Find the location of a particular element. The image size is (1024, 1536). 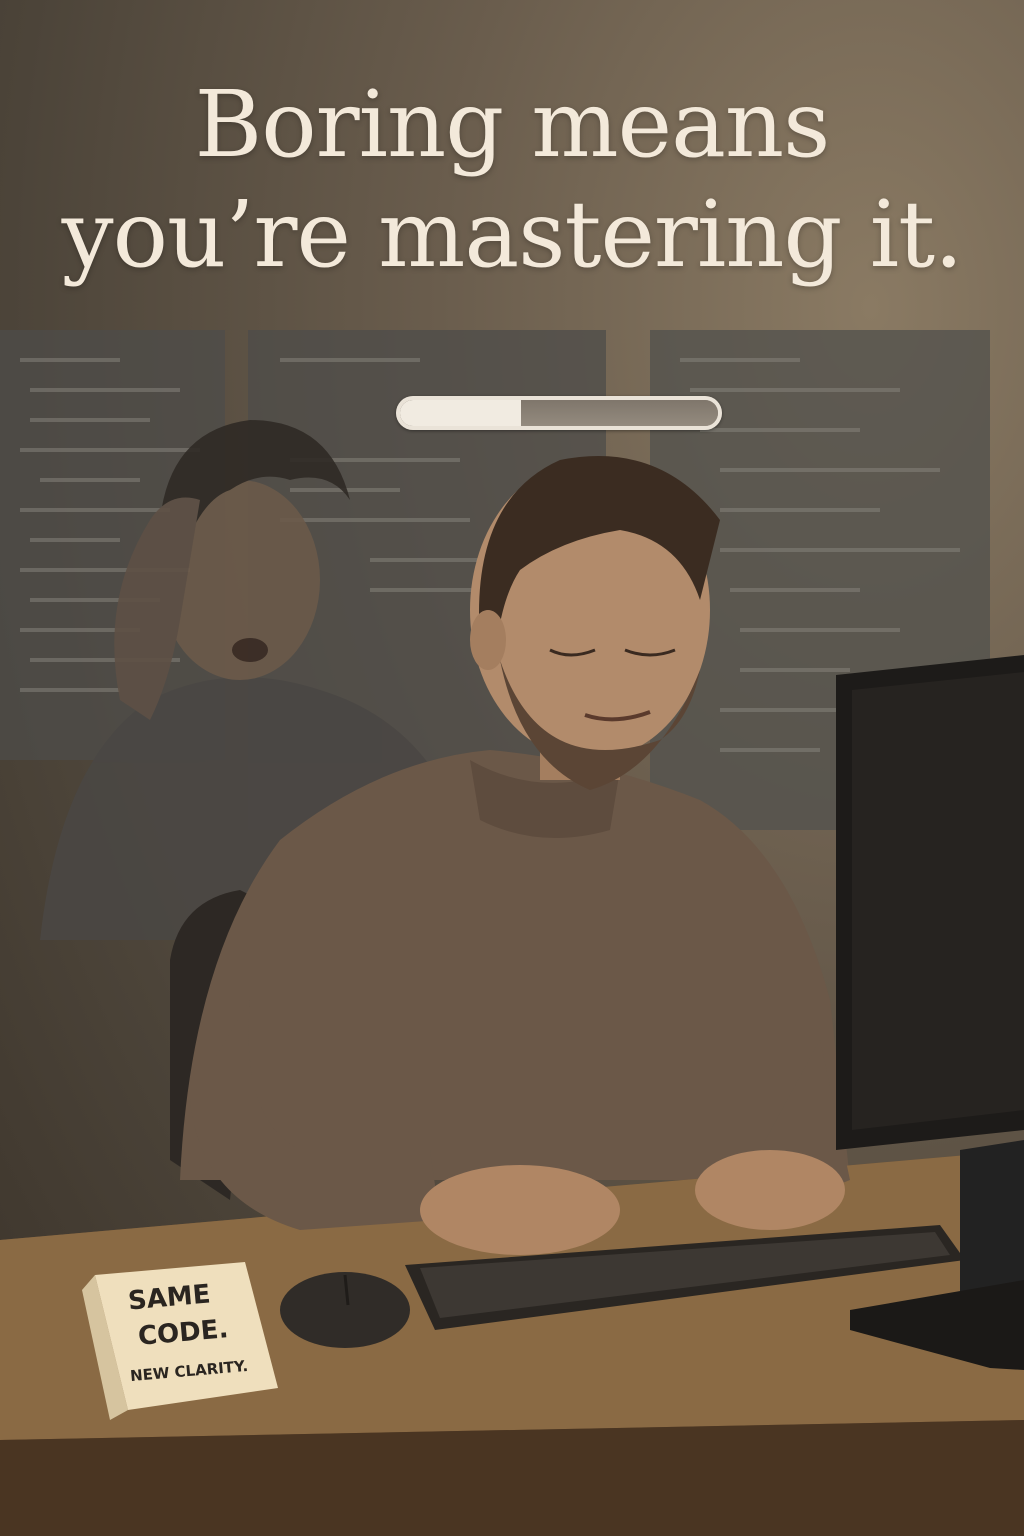

progress-bar is located at coordinates (559, 413).